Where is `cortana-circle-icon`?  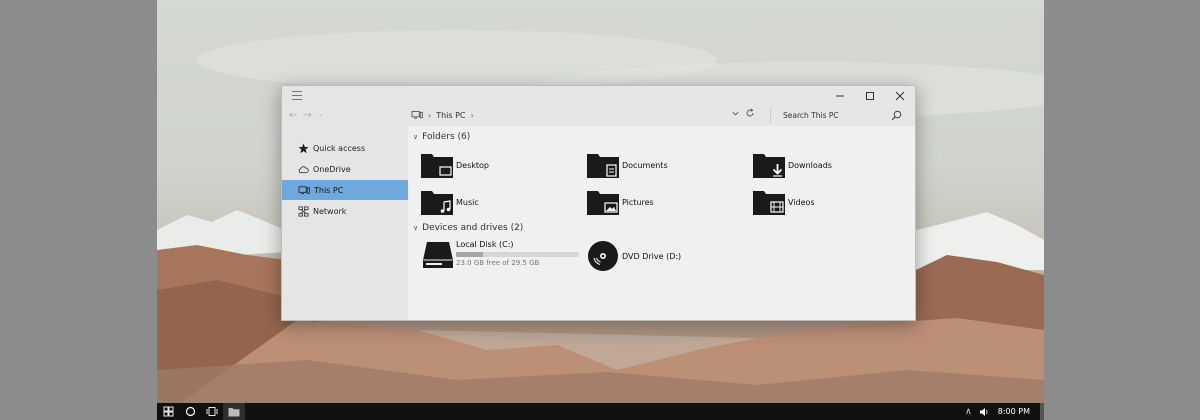
cortana-circle-icon is located at coordinates (190, 411).